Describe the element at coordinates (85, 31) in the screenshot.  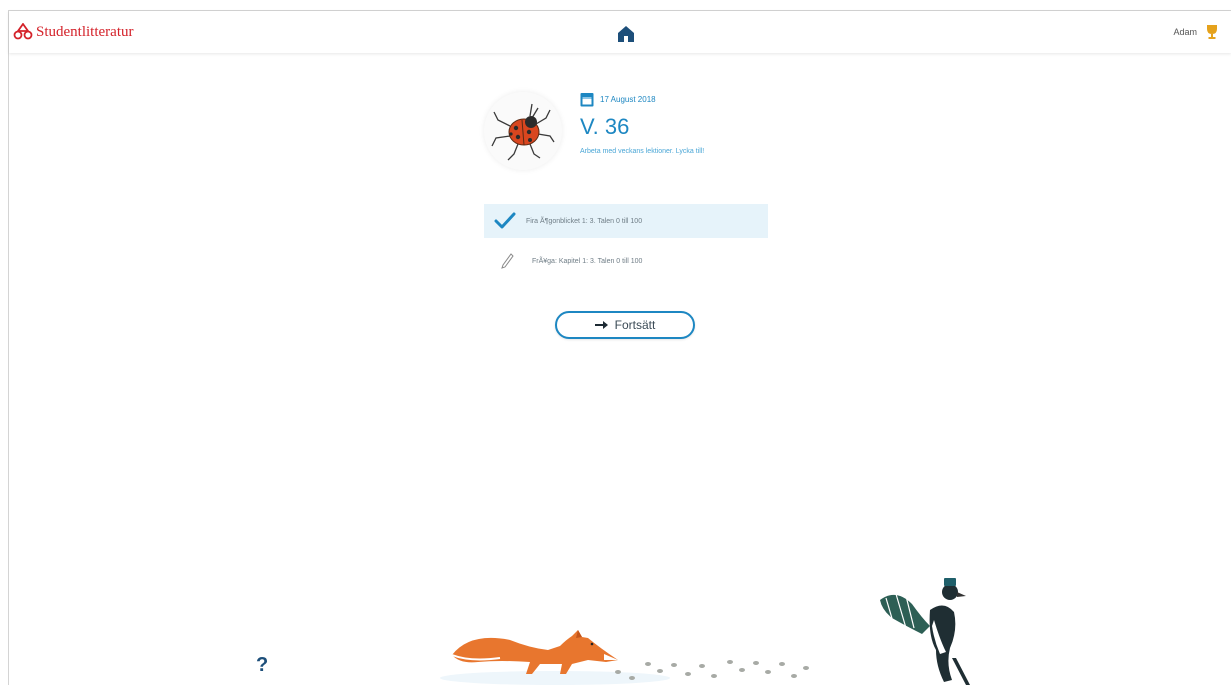
I see `logo-text: Studentlitteratur` at that location.